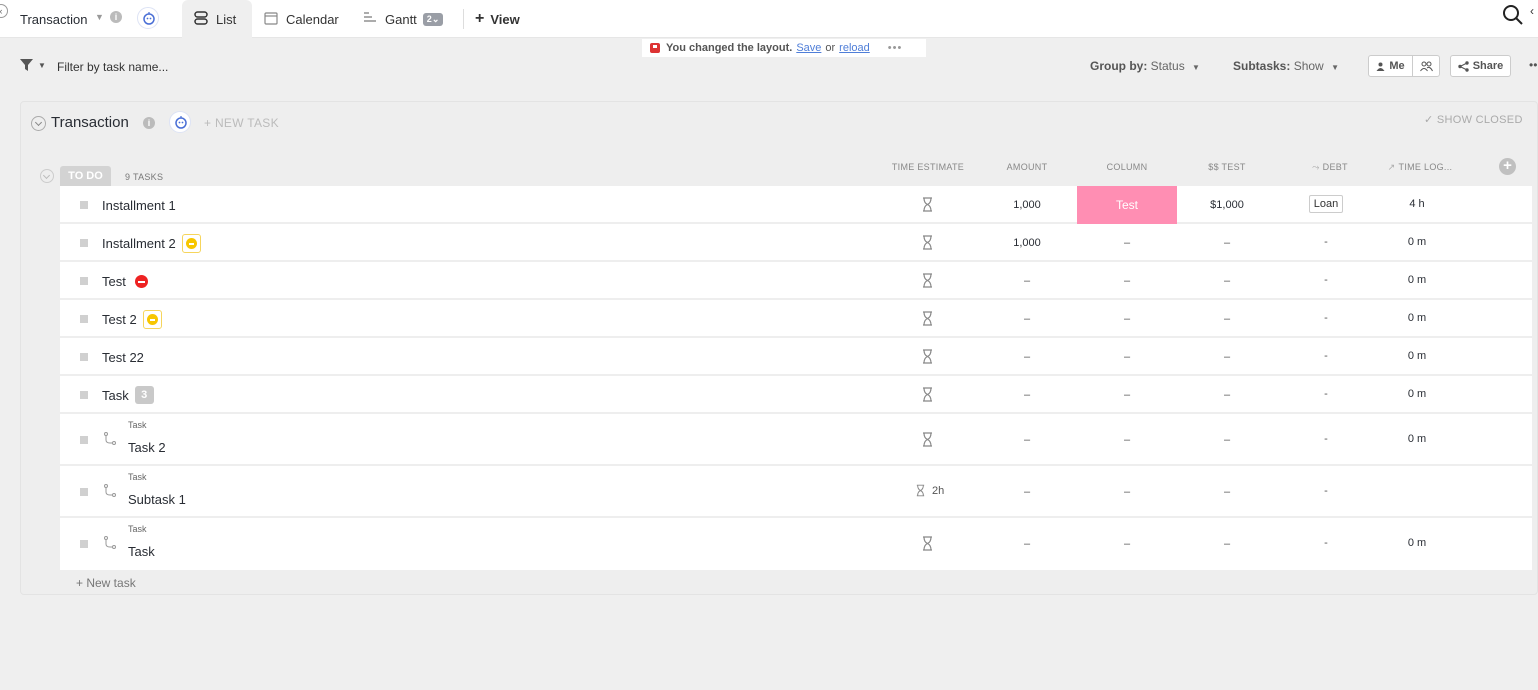  Describe the element at coordinates (1145, 66) in the screenshot. I see `group-by-dropdown: Group by: Status ▼` at that location.